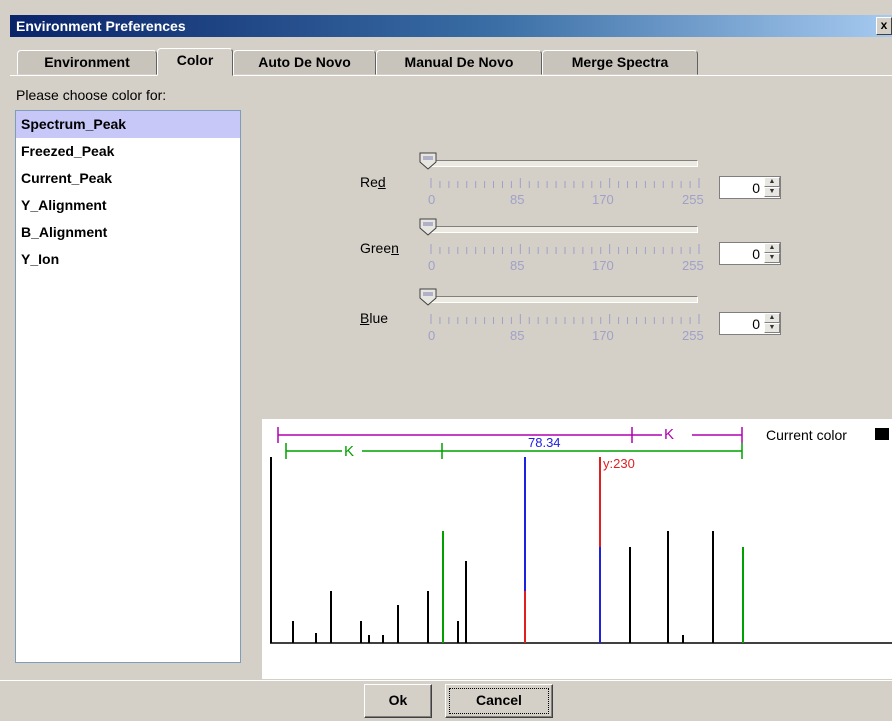 This screenshot has height=721, width=892. I want to click on tab-divider, so click(451, 75).